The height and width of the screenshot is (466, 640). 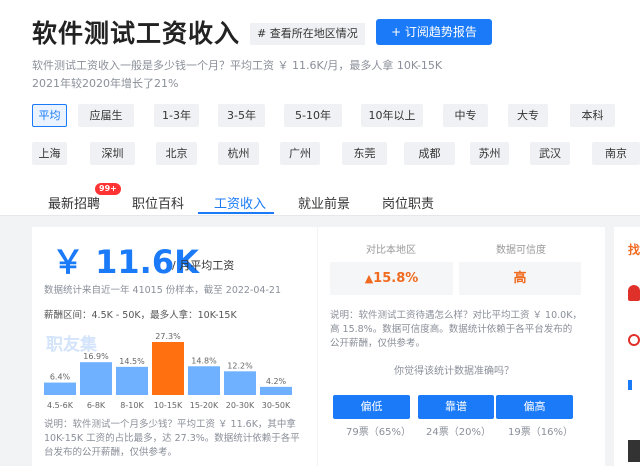 I want to click on x-tick-label: 10-15K, so click(x=168, y=405).